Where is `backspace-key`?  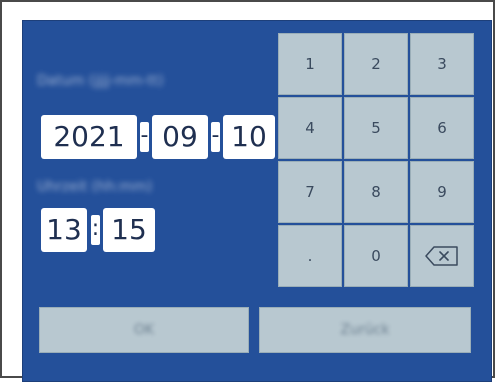 backspace-key is located at coordinates (442, 256).